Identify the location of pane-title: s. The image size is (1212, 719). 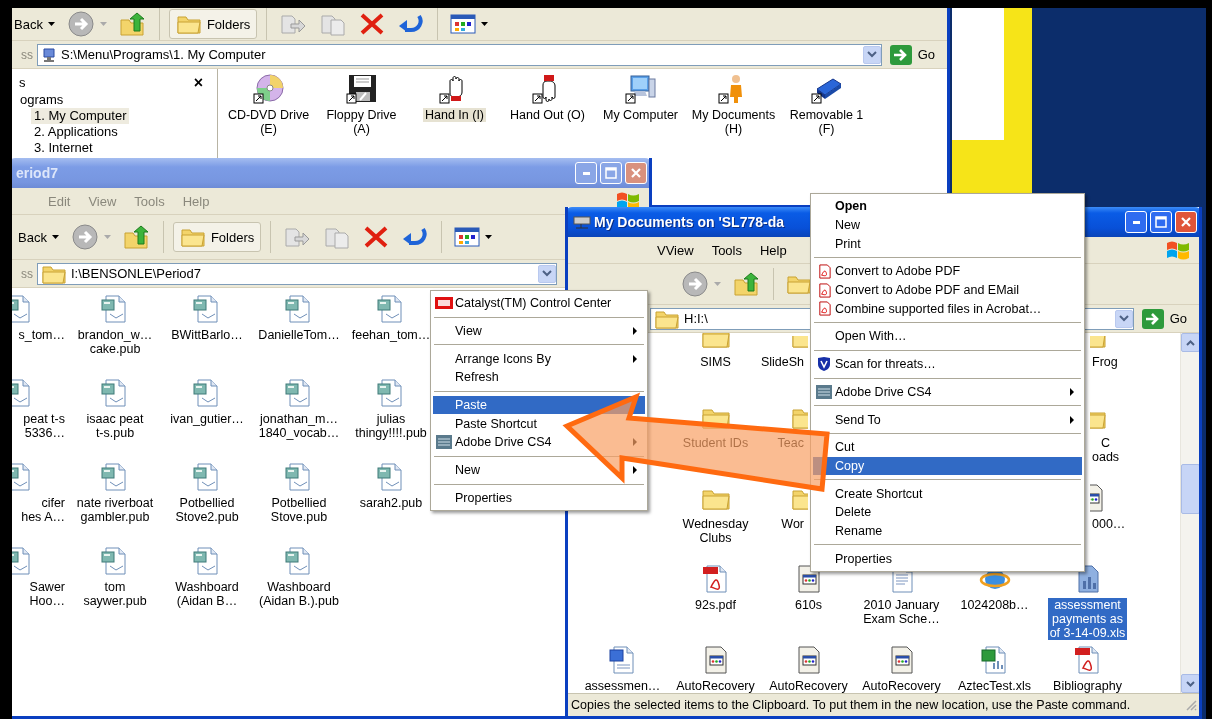
(22, 82).